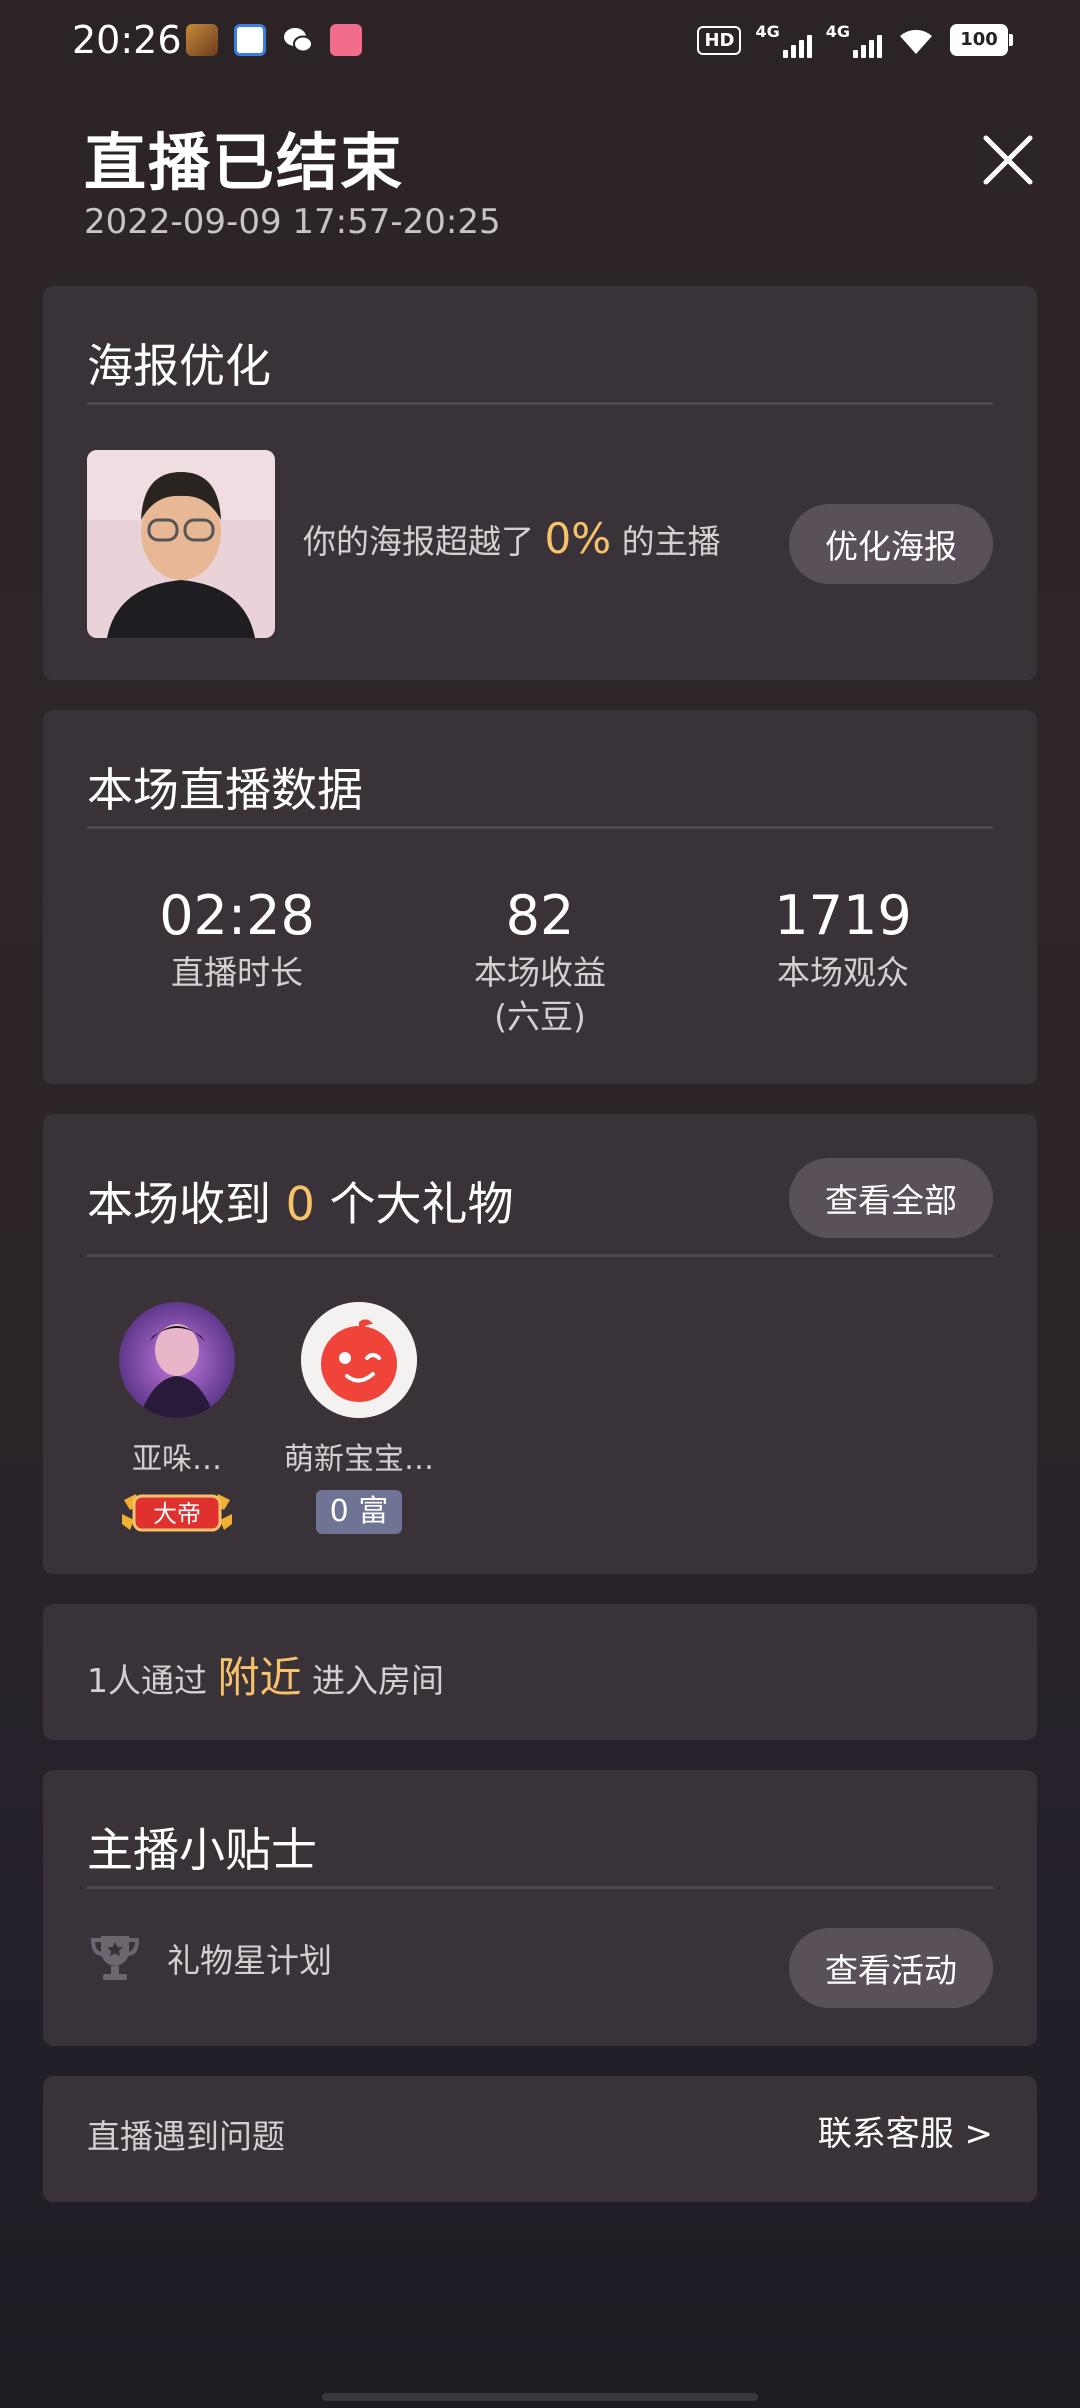 The width and height of the screenshot is (1080, 2408). What do you see at coordinates (202, 1850) in the screenshot?
I see `tips-card-title: 主播小贴士` at bounding box center [202, 1850].